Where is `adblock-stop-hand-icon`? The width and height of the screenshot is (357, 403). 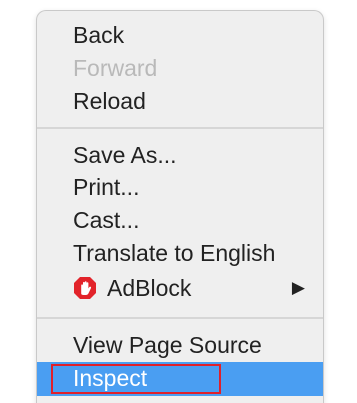
adblock-stop-hand-icon is located at coordinates (85, 288).